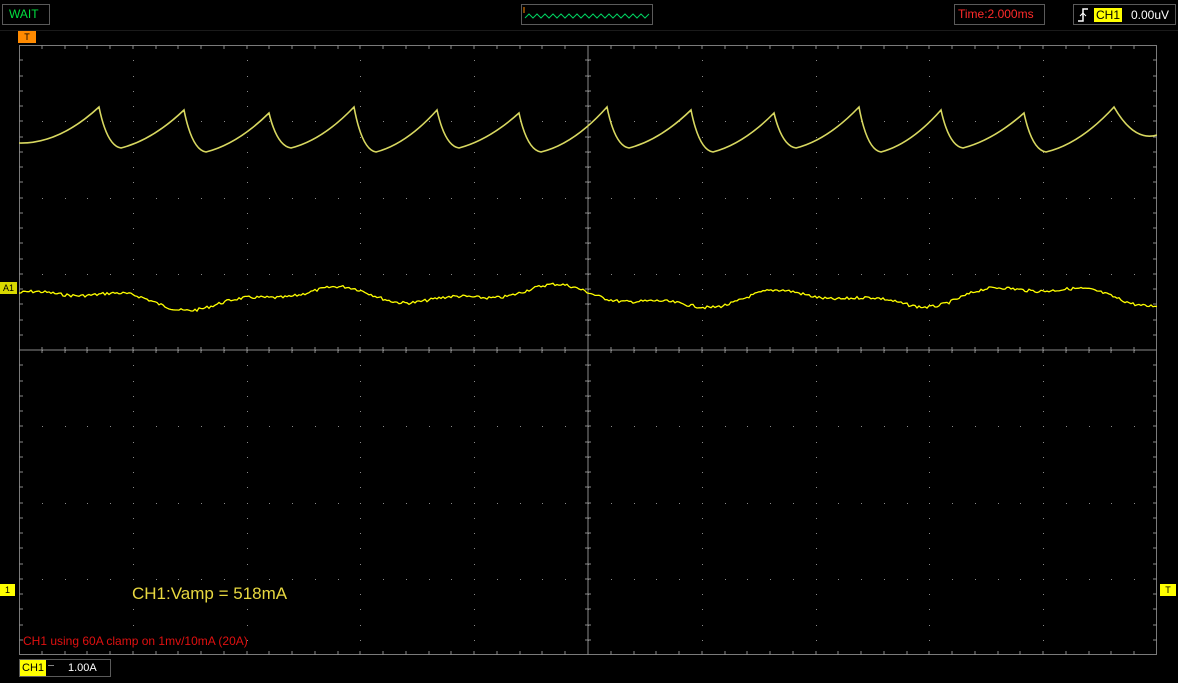 The width and height of the screenshot is (1178, 683). I want to click on timebase-readout: Time:2.000ms, so click(999, 14).